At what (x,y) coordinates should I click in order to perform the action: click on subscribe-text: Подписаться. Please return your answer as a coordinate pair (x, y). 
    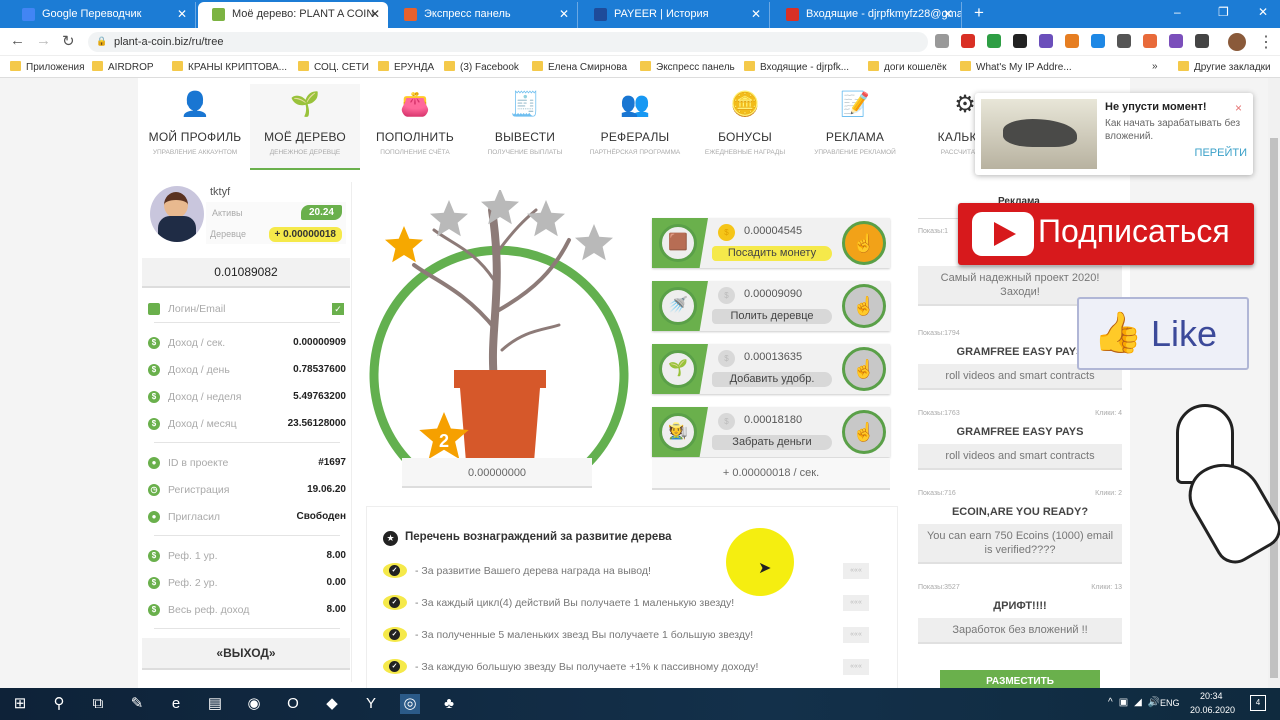
    Looking at the image, I should click on (1134, 231).